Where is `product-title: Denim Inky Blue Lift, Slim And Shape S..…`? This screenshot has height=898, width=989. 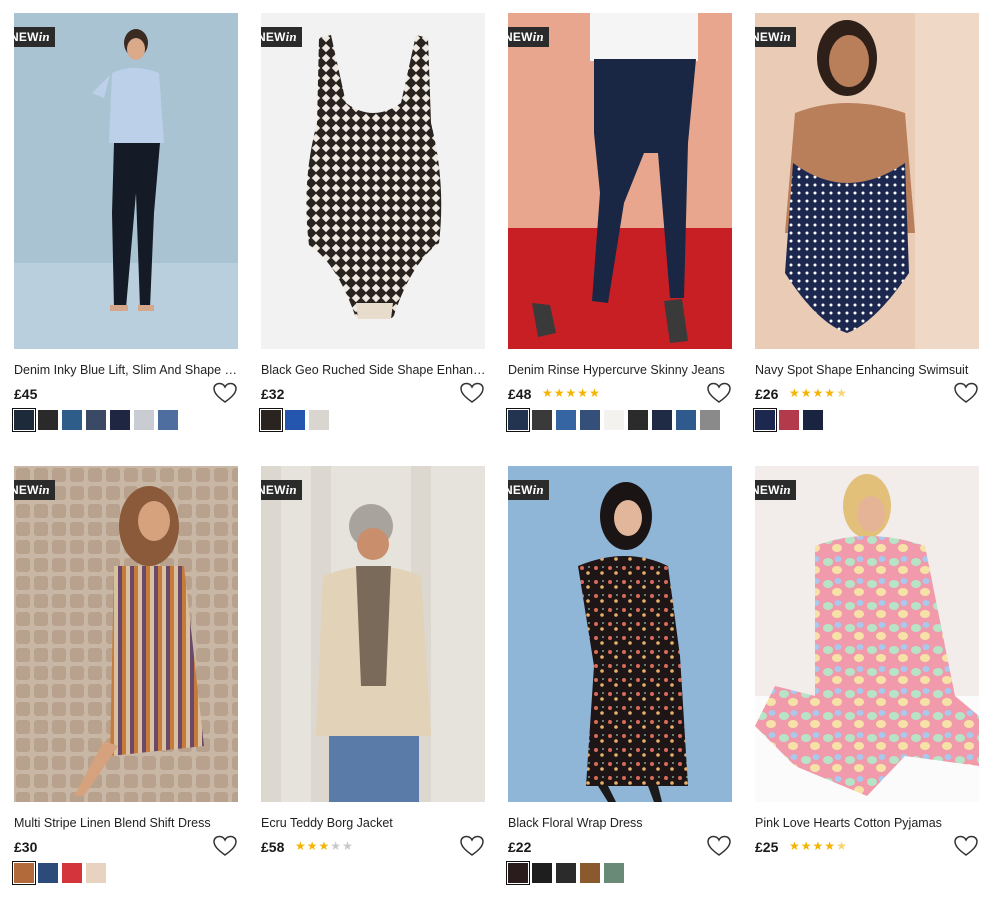
product-title: Denim Inky Blue Lift, Slim And Shape S..… is located at coordinates (127, 370).